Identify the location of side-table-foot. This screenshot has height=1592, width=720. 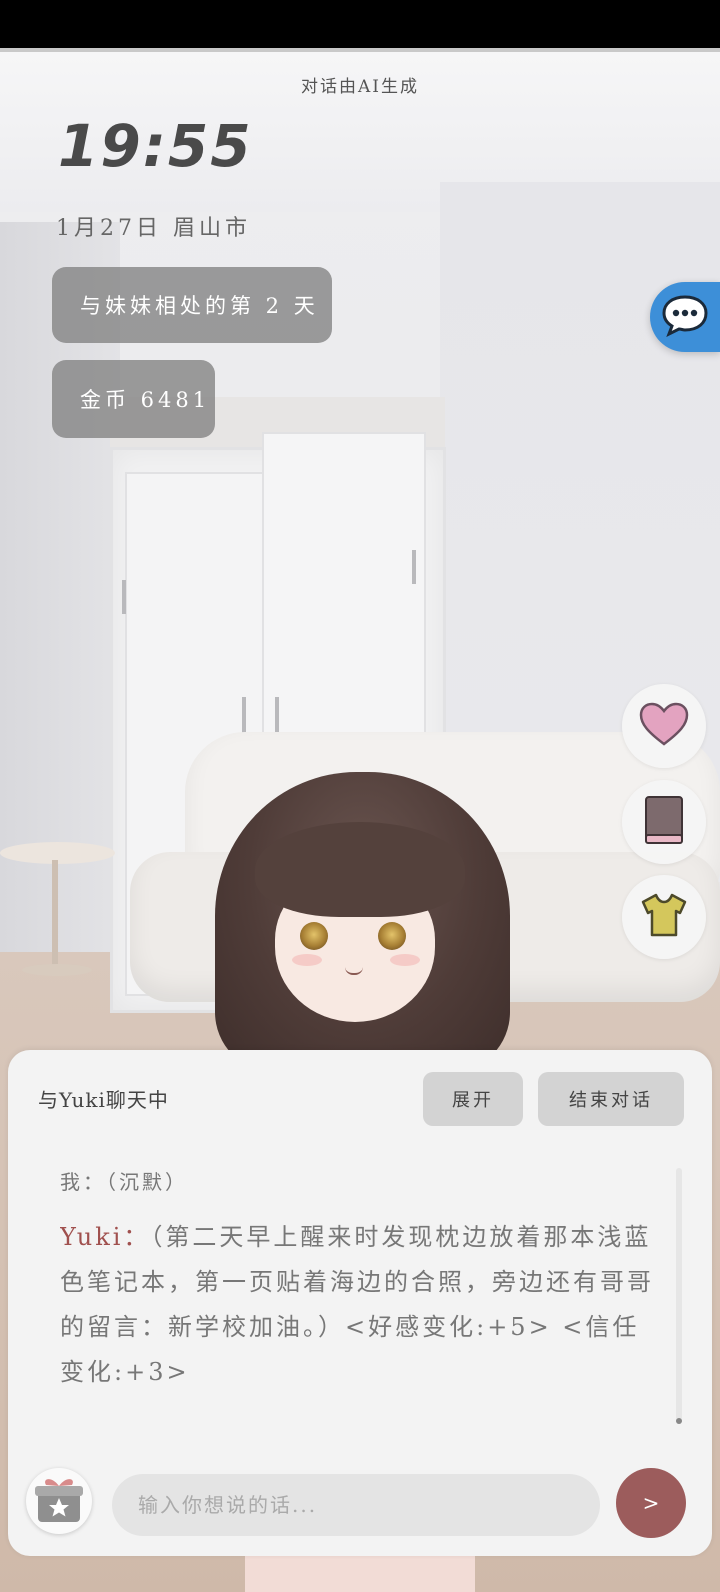
(57, 970).